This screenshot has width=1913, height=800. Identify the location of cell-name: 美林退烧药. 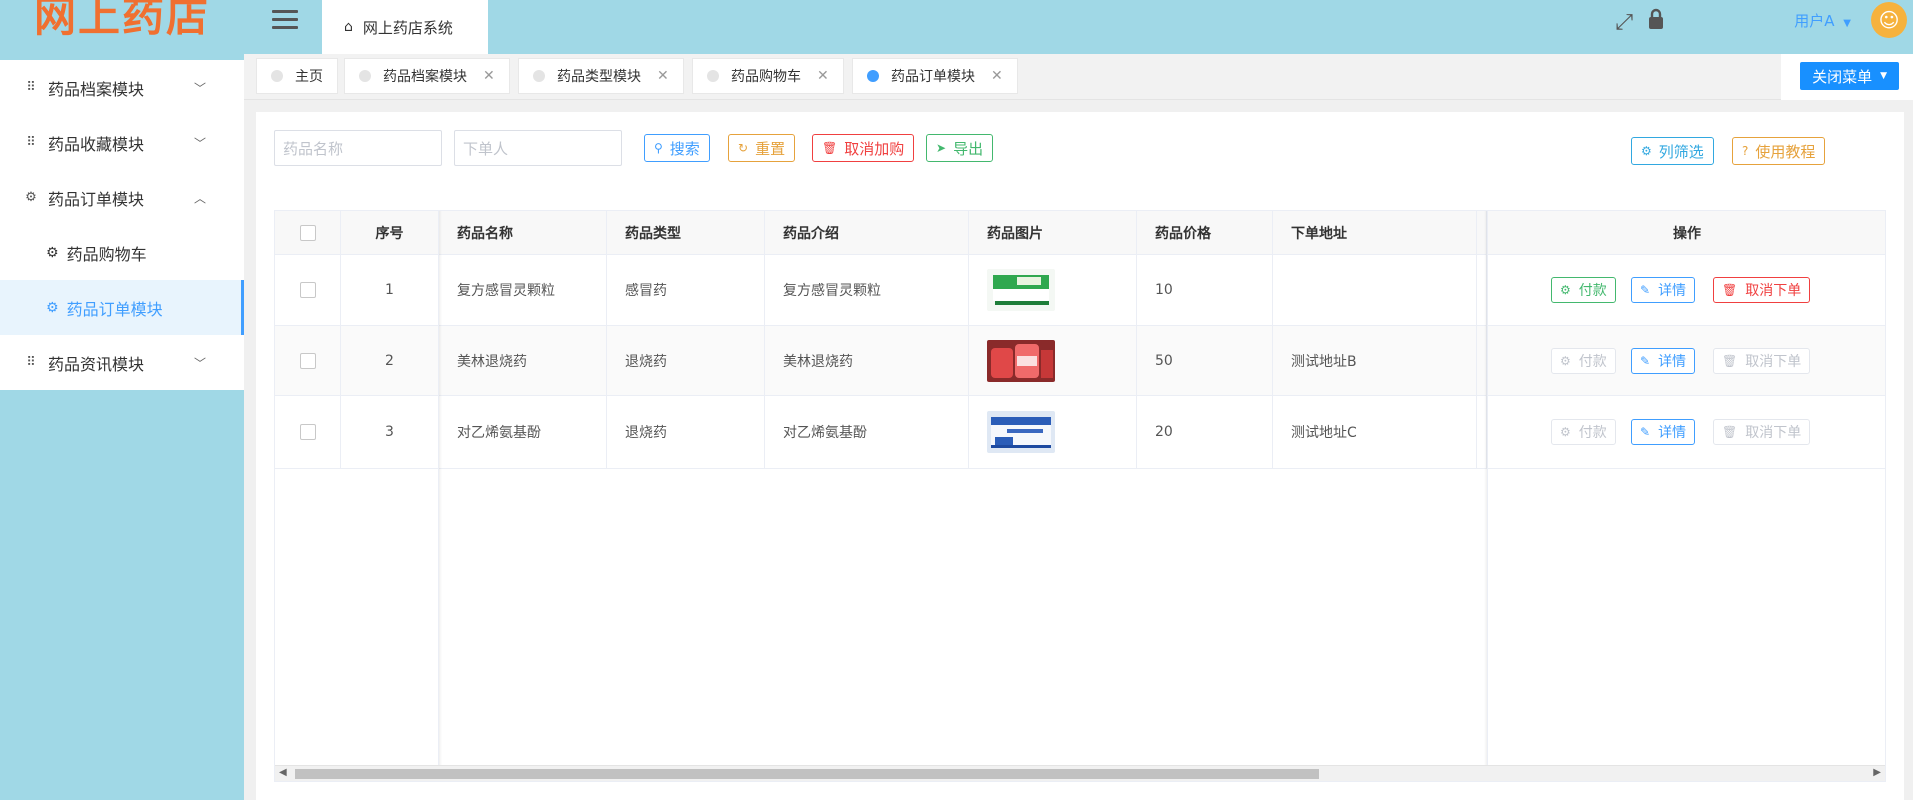
(523, 360).